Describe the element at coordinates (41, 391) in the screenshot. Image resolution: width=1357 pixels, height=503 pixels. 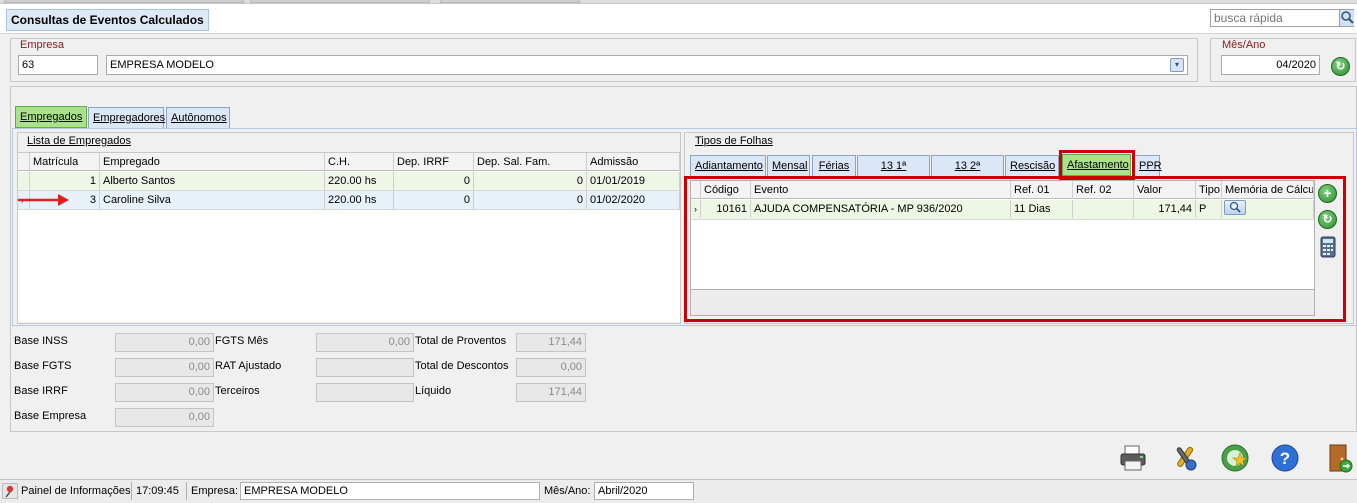
I see `base-irrf-label: Base IRRF` at that location.